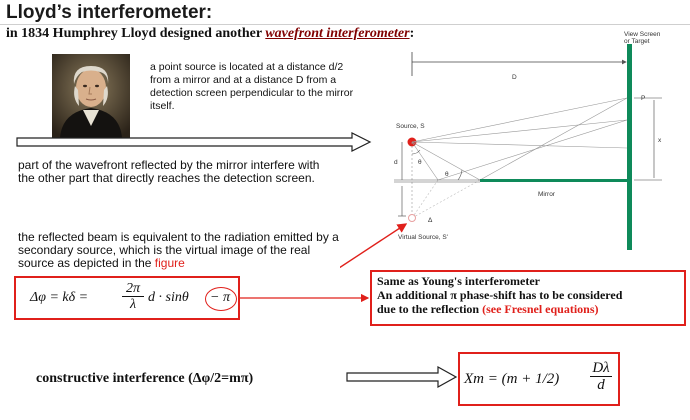 Image resolution: width=690 pixels, height=420 pixels. I want to click on note-connector-arrow, so click(305, 298).